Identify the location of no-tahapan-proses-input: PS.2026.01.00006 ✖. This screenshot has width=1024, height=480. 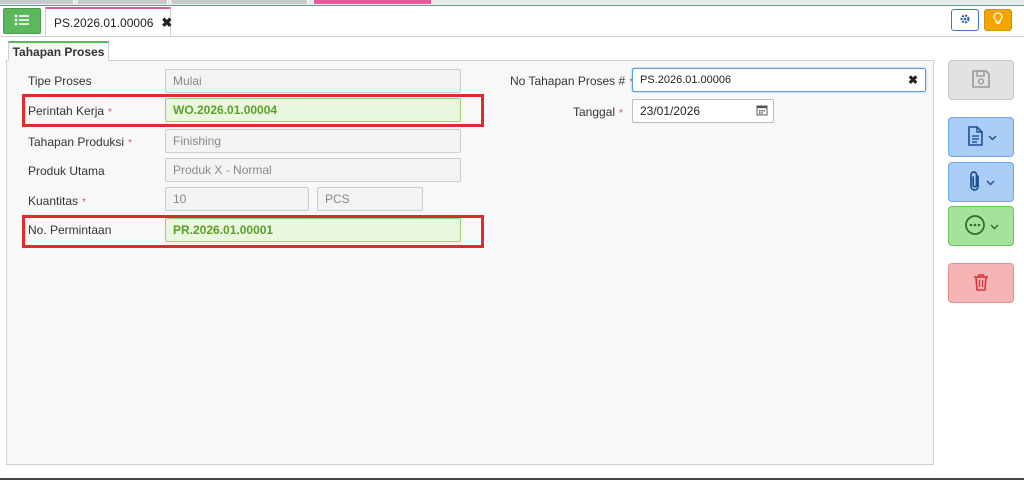
(779, 80).